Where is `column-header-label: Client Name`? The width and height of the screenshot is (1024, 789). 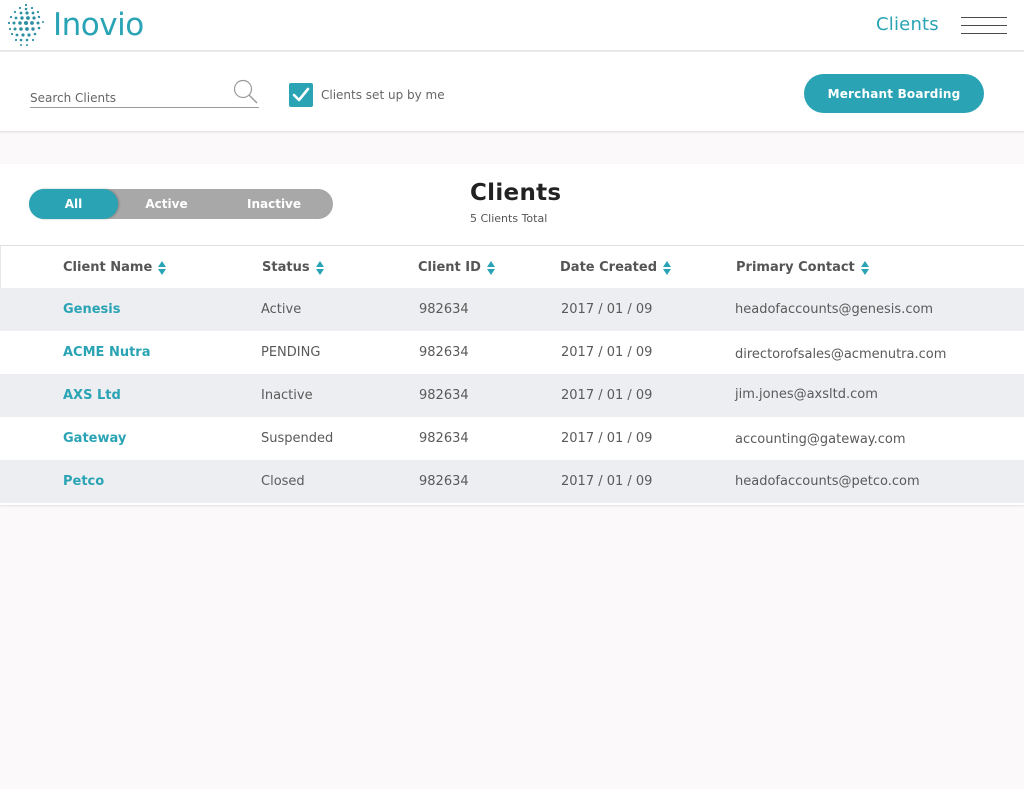
column-header-label: Client Name is located at coordinates (108, 267).